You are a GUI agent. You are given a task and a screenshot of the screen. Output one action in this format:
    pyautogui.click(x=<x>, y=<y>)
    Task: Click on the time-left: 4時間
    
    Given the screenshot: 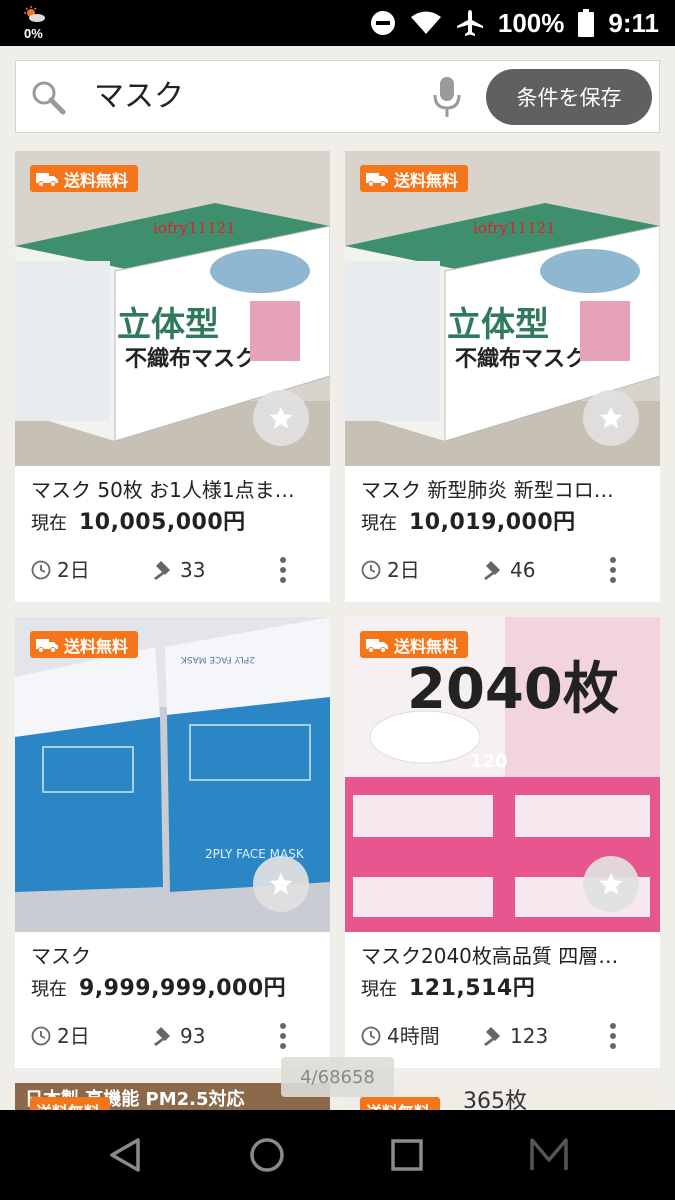 What is the action you would take?
    pyautogui.click(x=413, y=1036)
    